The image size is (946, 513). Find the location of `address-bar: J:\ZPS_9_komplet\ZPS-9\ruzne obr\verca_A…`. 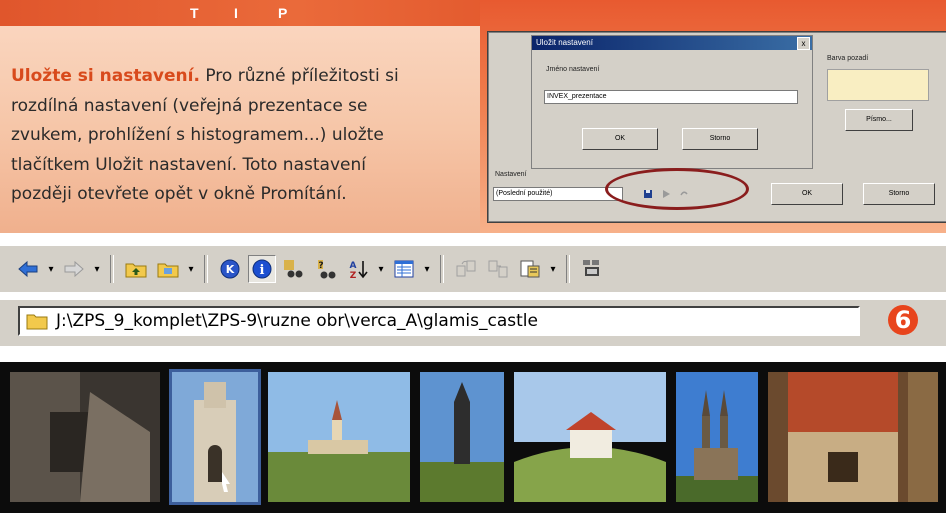

address-bar: J:\ZPS_9_komplet\ZPS-9\ruzne obr\verca_A… is located at coordinates (473, 323).